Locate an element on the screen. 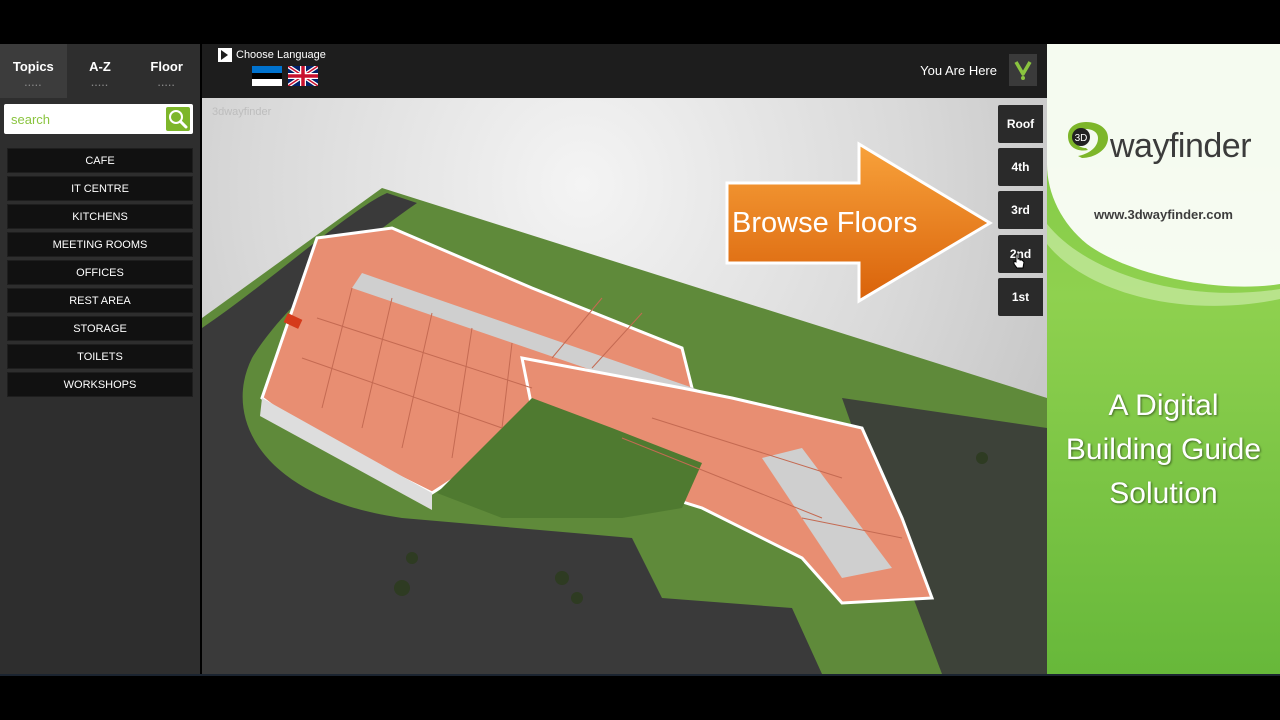 This screenshot has height=720, width=1280. bottom-divider is located at coordinates (640, 675).